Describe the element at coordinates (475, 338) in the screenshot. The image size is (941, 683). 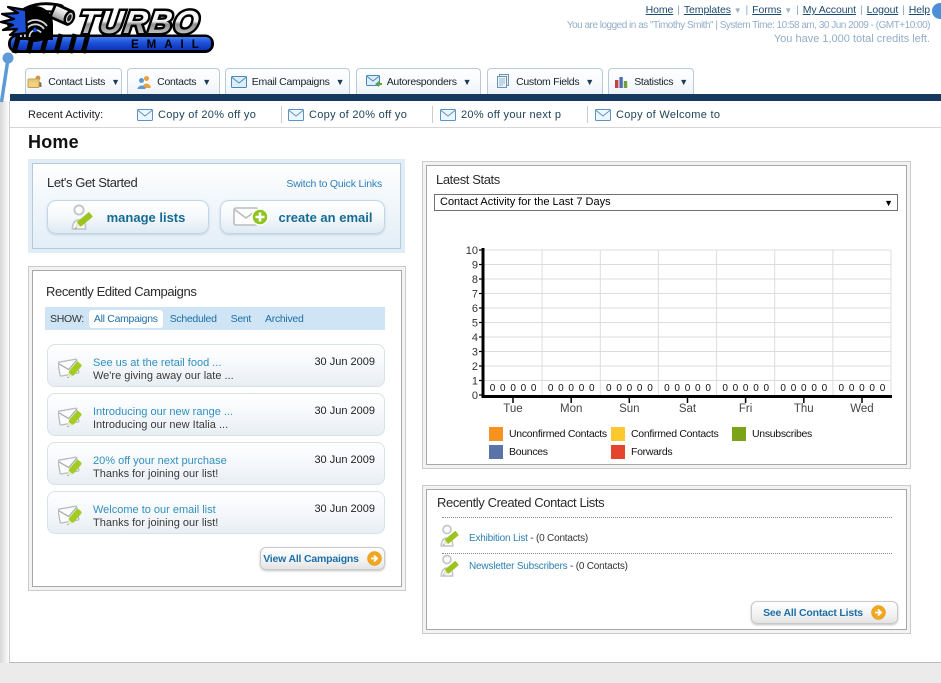
I see `svg-text: 4` at that location.